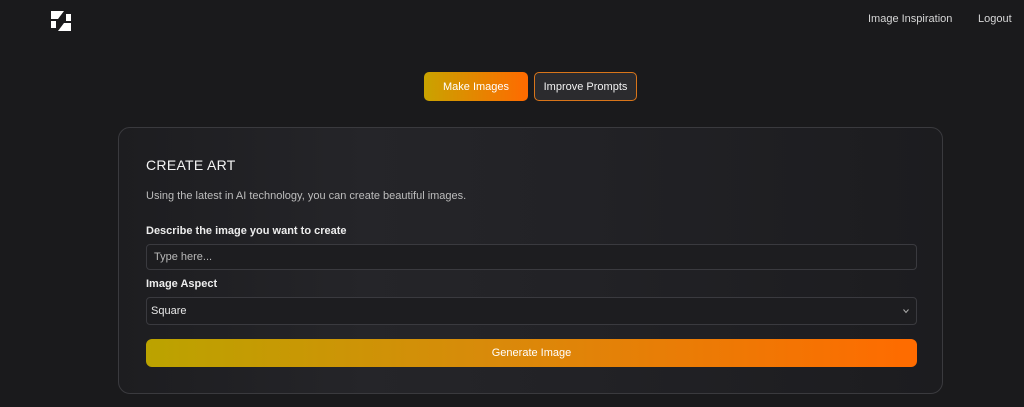  Describe the element at coordinates (512, 22) in the screenshot. I see `top-navigation-bar: Image Inspiration Logout` at that location.